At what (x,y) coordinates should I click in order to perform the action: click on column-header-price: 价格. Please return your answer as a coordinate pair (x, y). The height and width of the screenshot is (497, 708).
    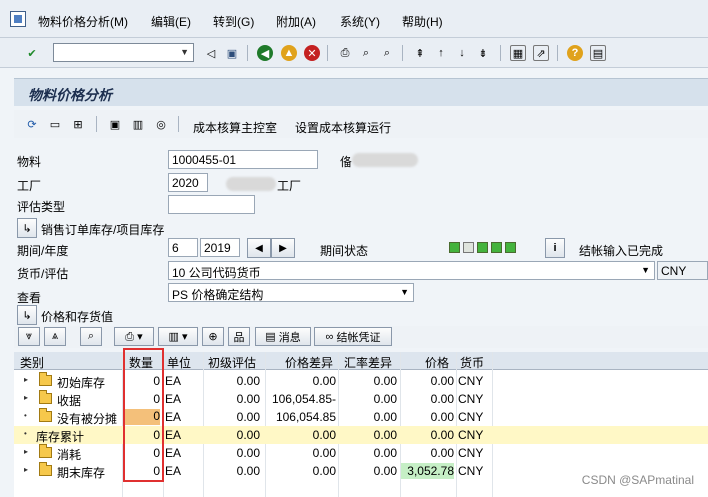
    Looking at the image, I should click on (437, 362).